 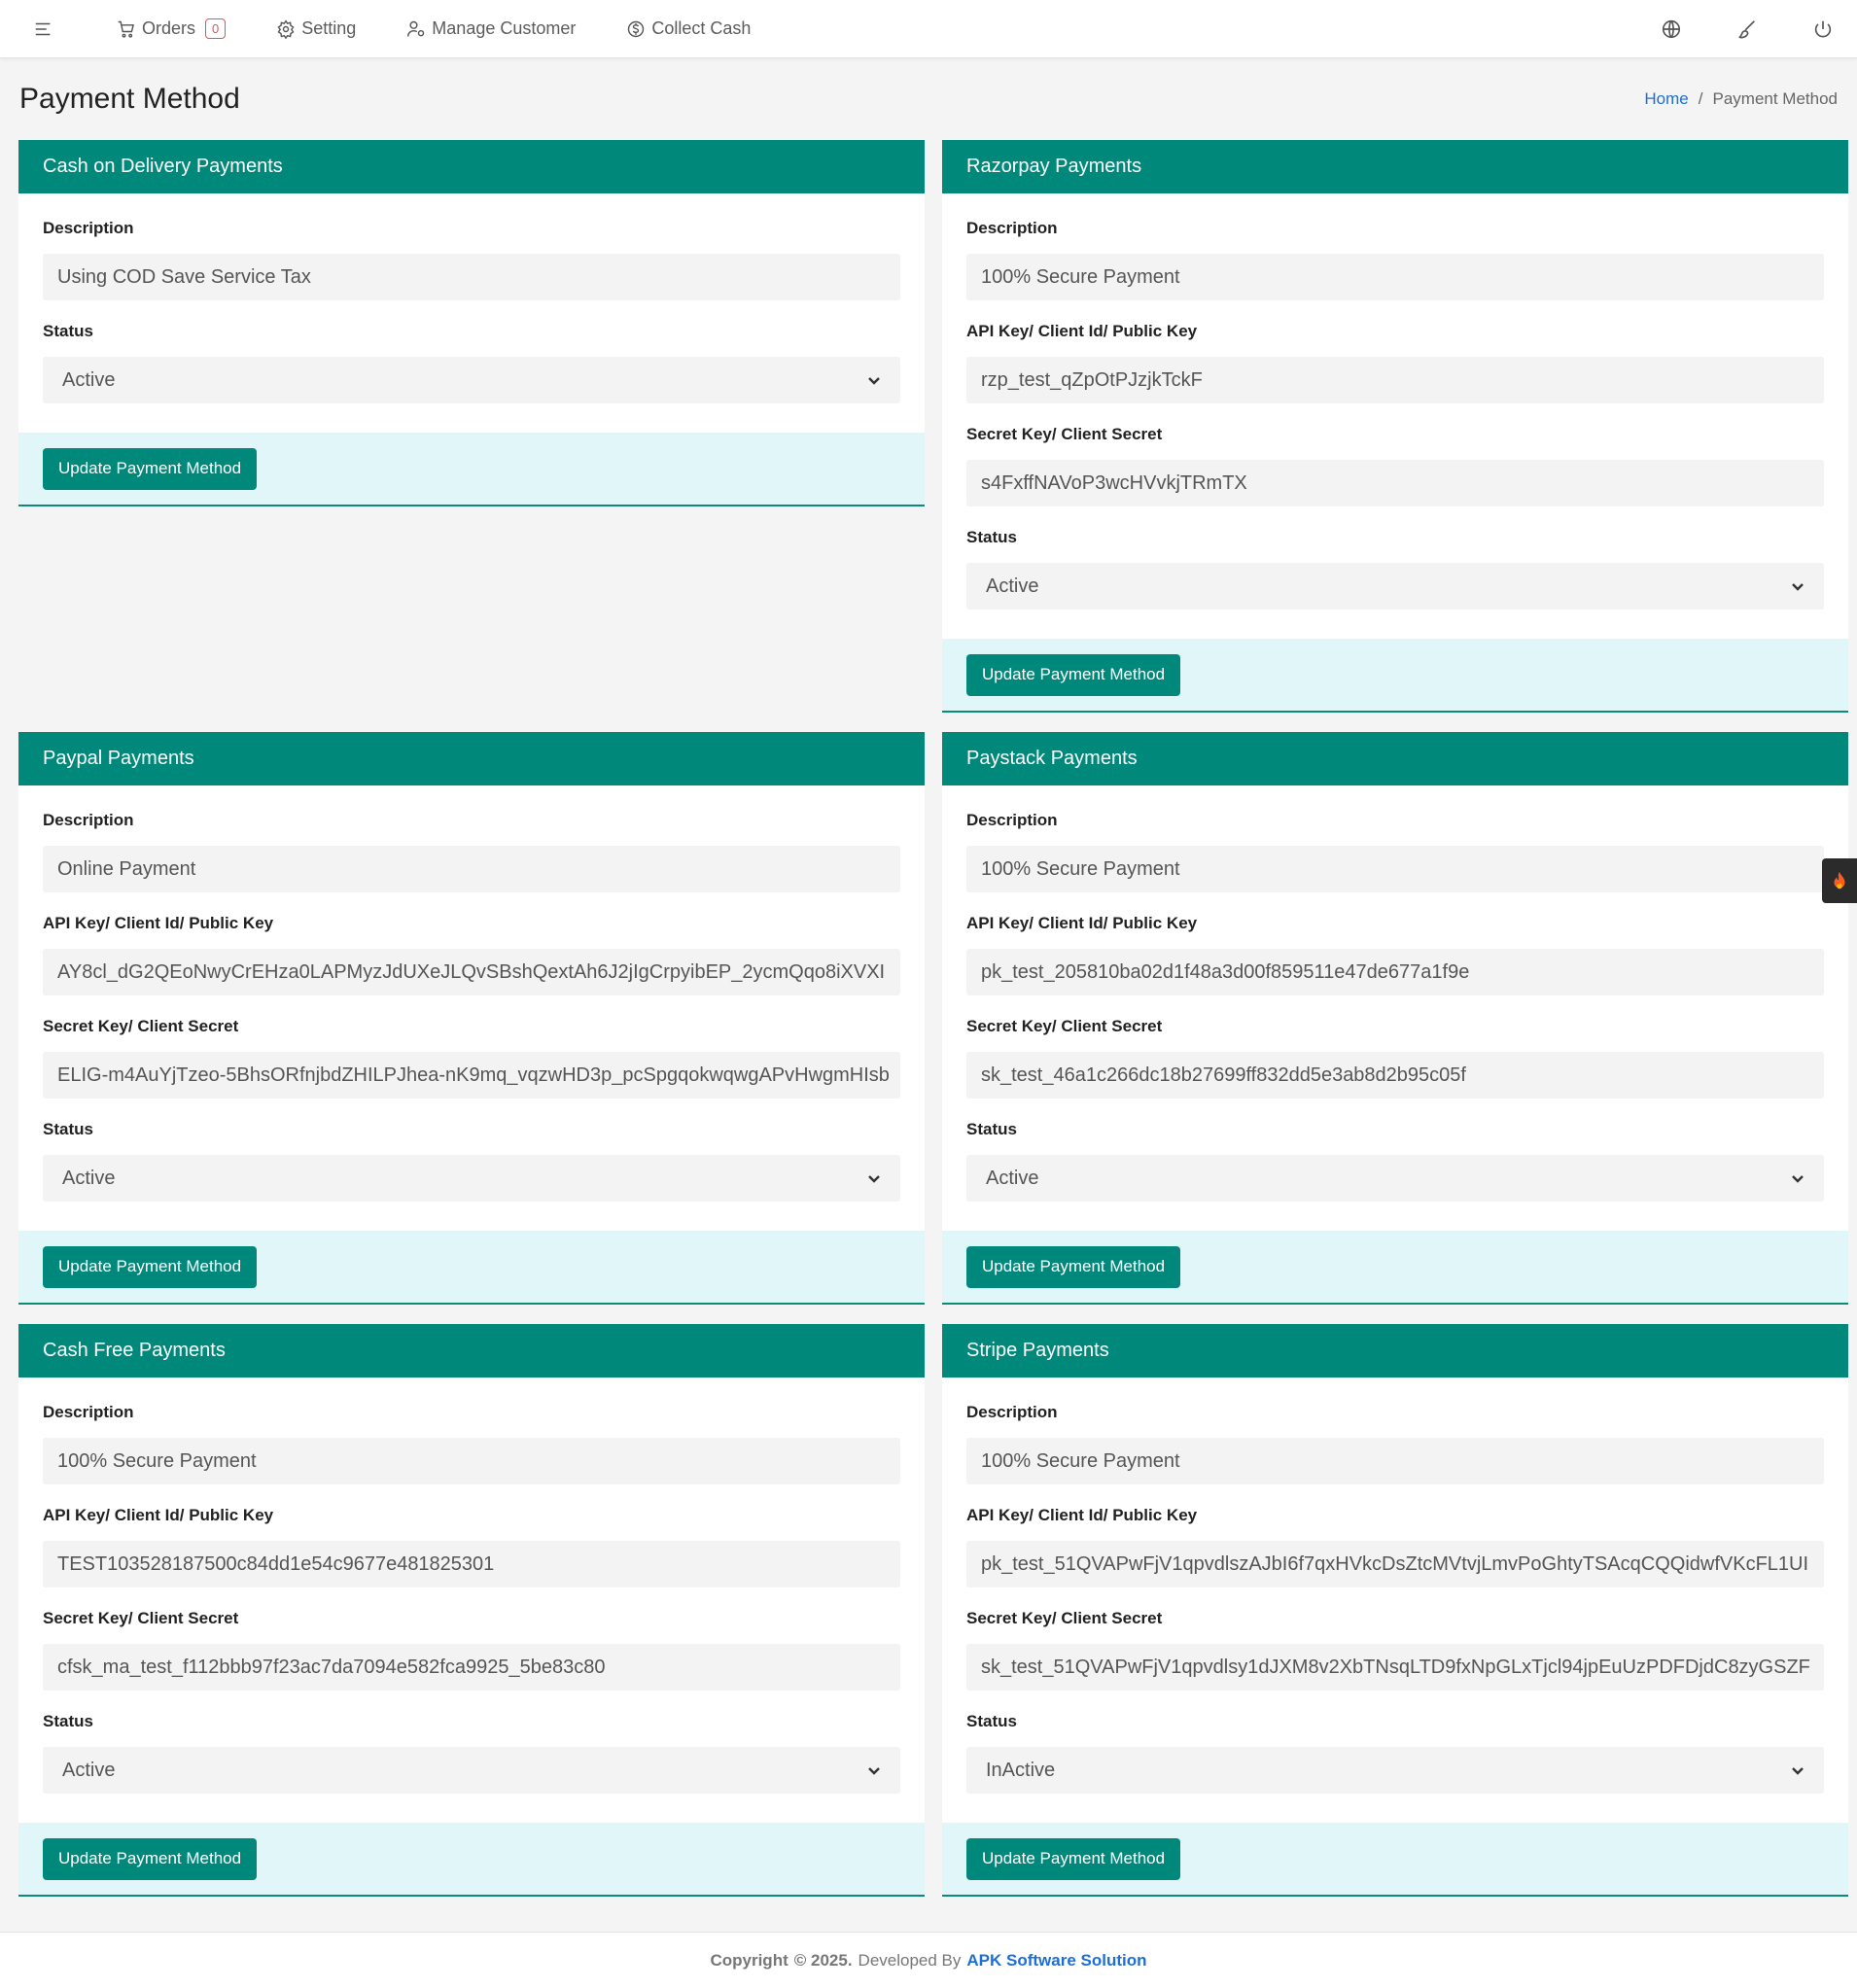 What do you see at coordinates (1775, 98) in the screenshot?
I see `breadcrumb-current: Payment Method` at bounding box center [1775, 98].